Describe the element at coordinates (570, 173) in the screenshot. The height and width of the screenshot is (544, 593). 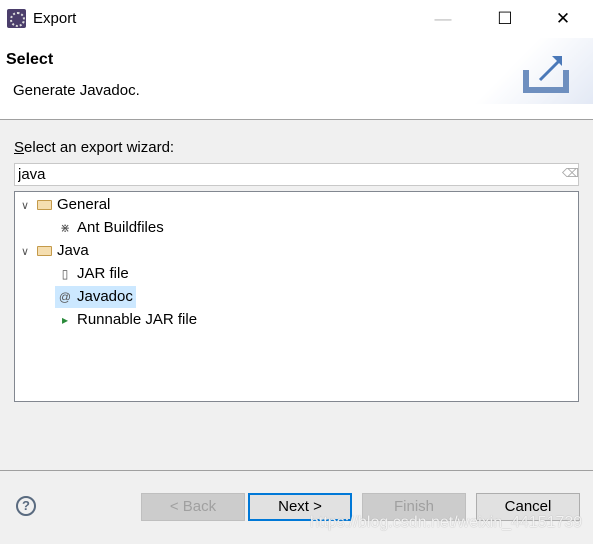
I see `clear-filter-icon: ⌫` at that location.